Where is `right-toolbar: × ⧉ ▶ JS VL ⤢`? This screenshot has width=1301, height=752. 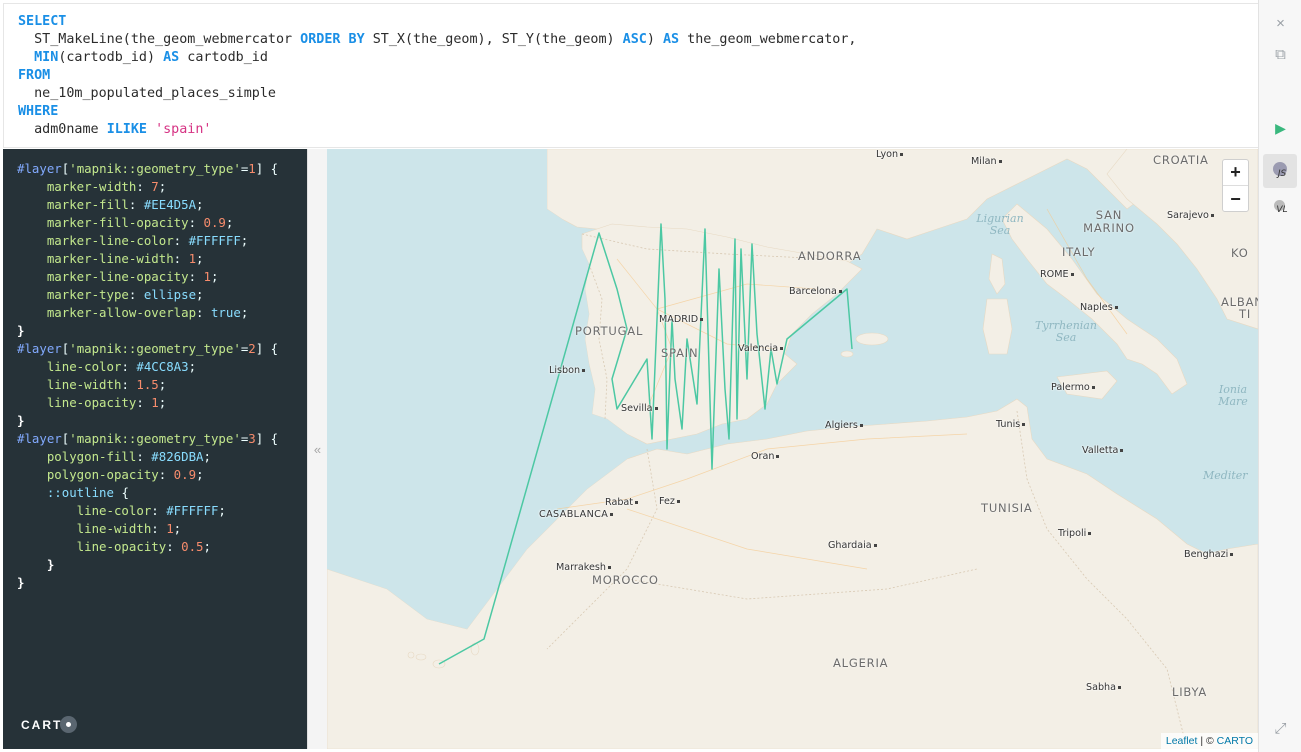
right-toolbar: × ⧉ ▶ JS VL ⤢ is located at coordinates (1279, 376).